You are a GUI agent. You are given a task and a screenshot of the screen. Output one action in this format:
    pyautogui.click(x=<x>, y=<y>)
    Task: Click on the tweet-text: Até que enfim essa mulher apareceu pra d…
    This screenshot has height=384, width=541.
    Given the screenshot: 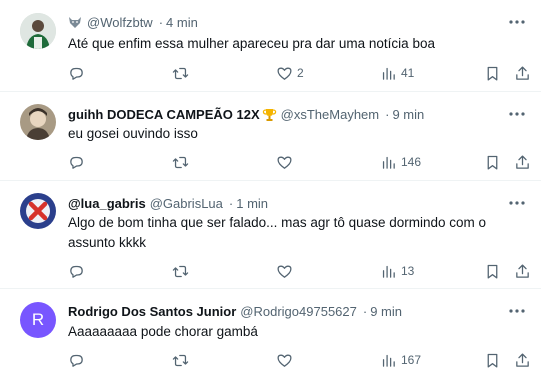 What is the action you would take?
    pyautogui.click(x=251, y=43)
    